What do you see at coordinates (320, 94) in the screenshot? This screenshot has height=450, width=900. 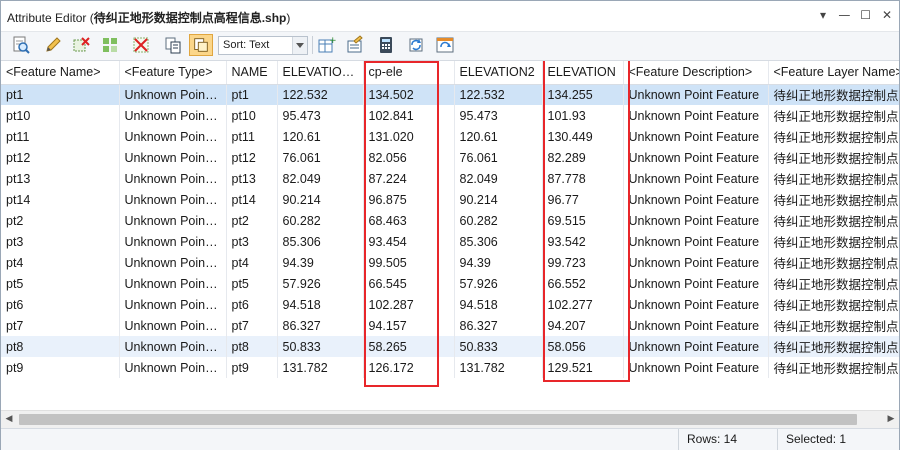 I see `cell-elevation3: 122.532` at bounding box center [320, 94].